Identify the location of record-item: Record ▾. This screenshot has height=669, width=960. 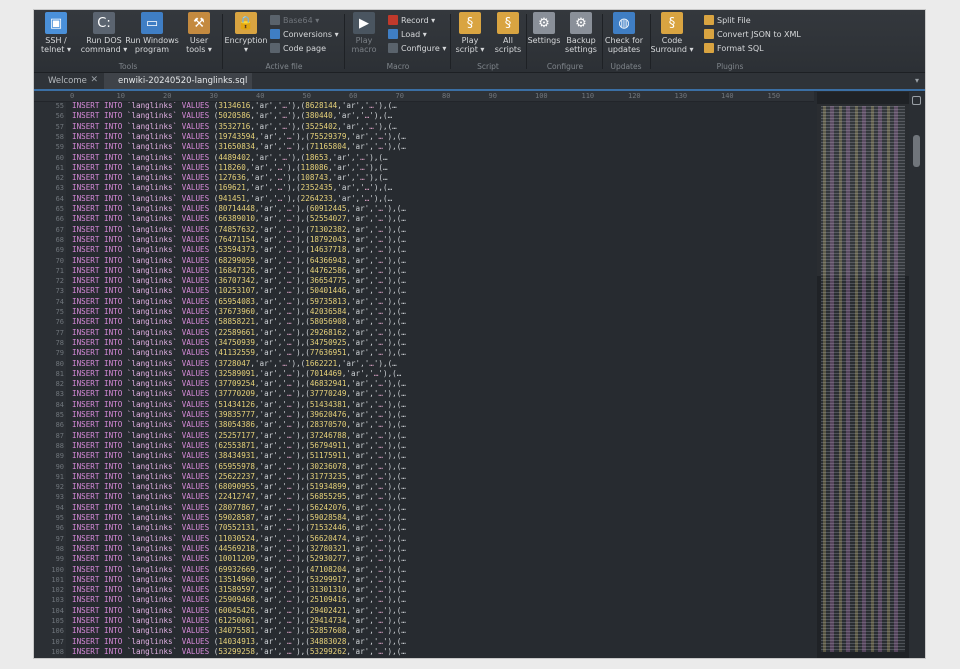
(411, 20).